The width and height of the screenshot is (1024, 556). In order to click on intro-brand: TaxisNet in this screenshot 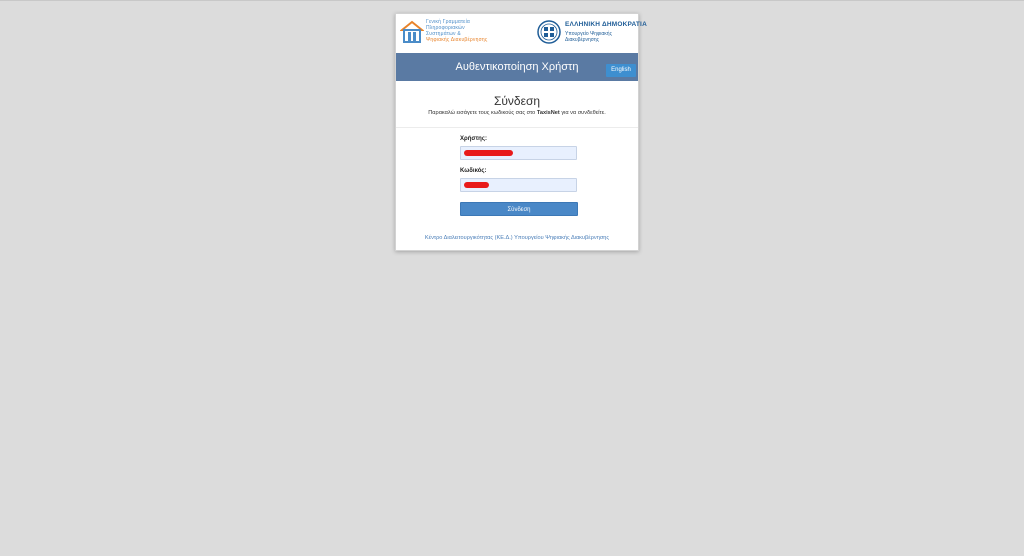, I will do `click(548, 113)`.